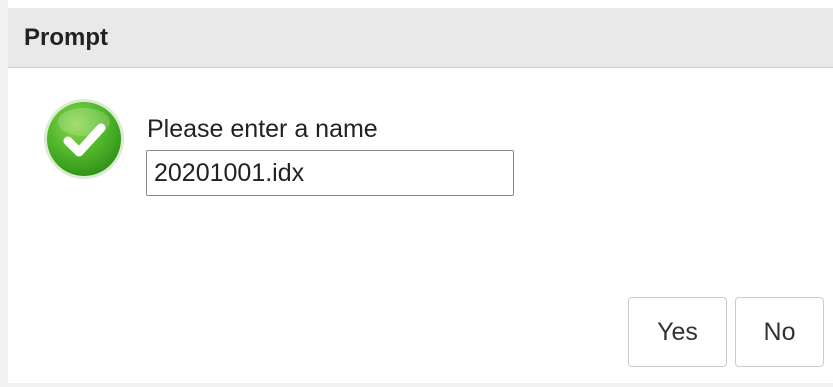 The height and width of the screenshot is (387, 833). What do you see at coordinates (262, 129) in the screenshot?
I see `prompt-message: Please enter a name` at bounding box center [262, 129].